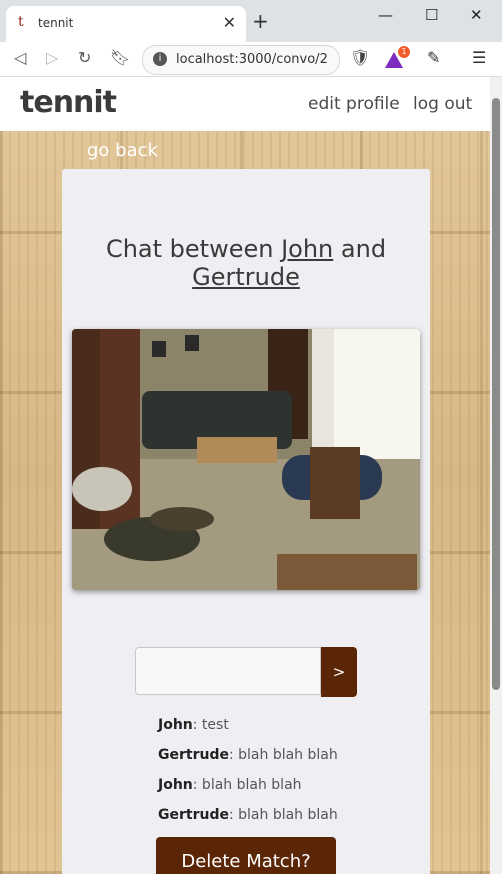 The height and width of the screenshot is (874, 502). What do you see at coordinates (246, 277) in the screenshot?
I see `user2-link: Gertrude` at bounding box center [246, 277].